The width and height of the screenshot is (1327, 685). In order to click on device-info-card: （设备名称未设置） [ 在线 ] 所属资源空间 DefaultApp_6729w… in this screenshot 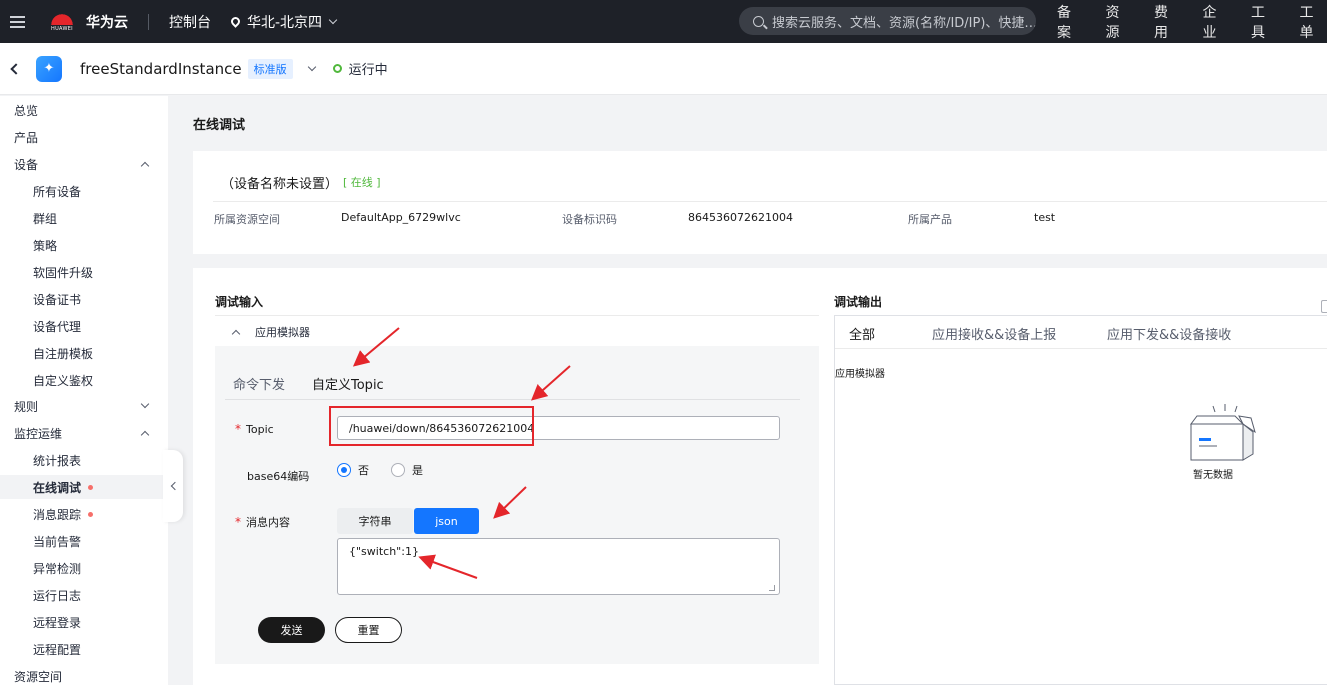, I will do `click(760, 202)`.